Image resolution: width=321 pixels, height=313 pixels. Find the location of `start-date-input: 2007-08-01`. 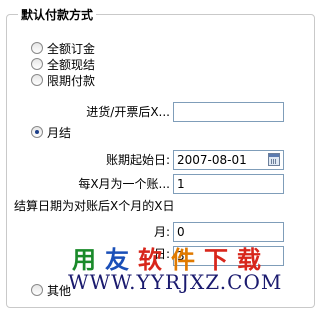

start-date-input: 2007-08-01 is located at coordinates (228, 160).